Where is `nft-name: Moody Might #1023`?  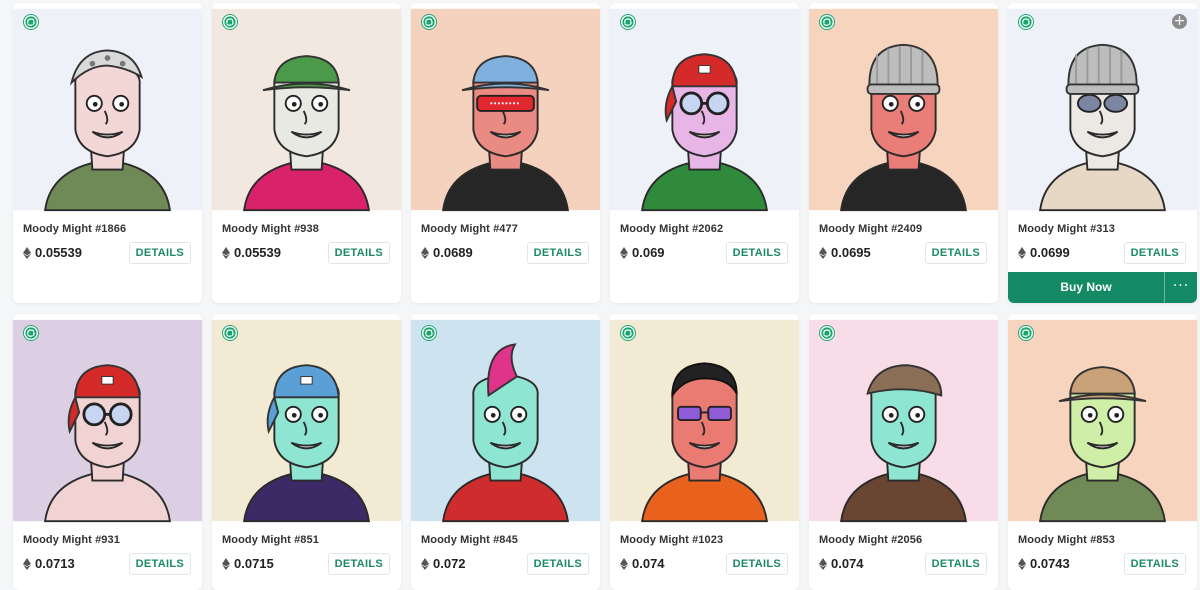 nft-name: Moody Might #1023 is located at coordinates (672, 540).